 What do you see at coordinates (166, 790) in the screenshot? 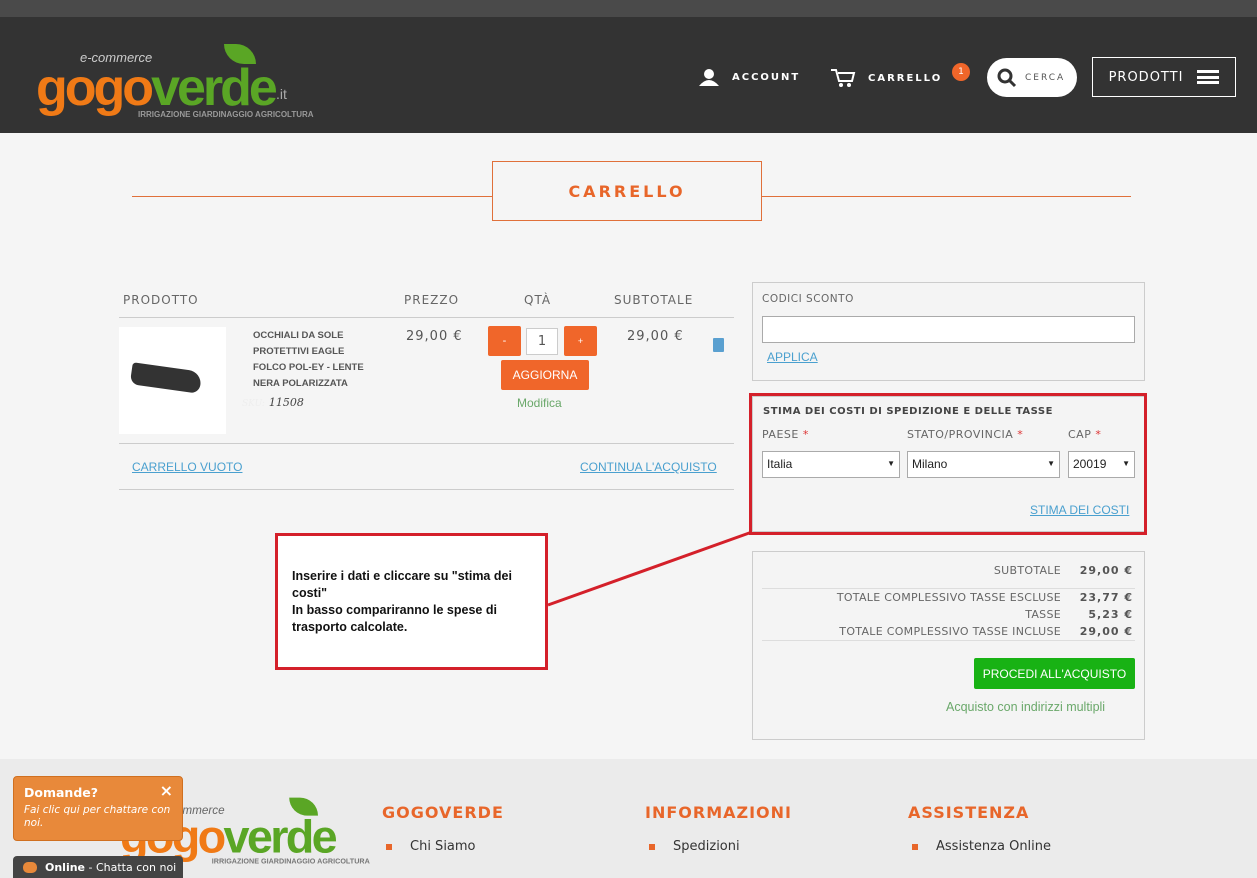
I see `close-icon: ×` at bounding box center [166, 790].